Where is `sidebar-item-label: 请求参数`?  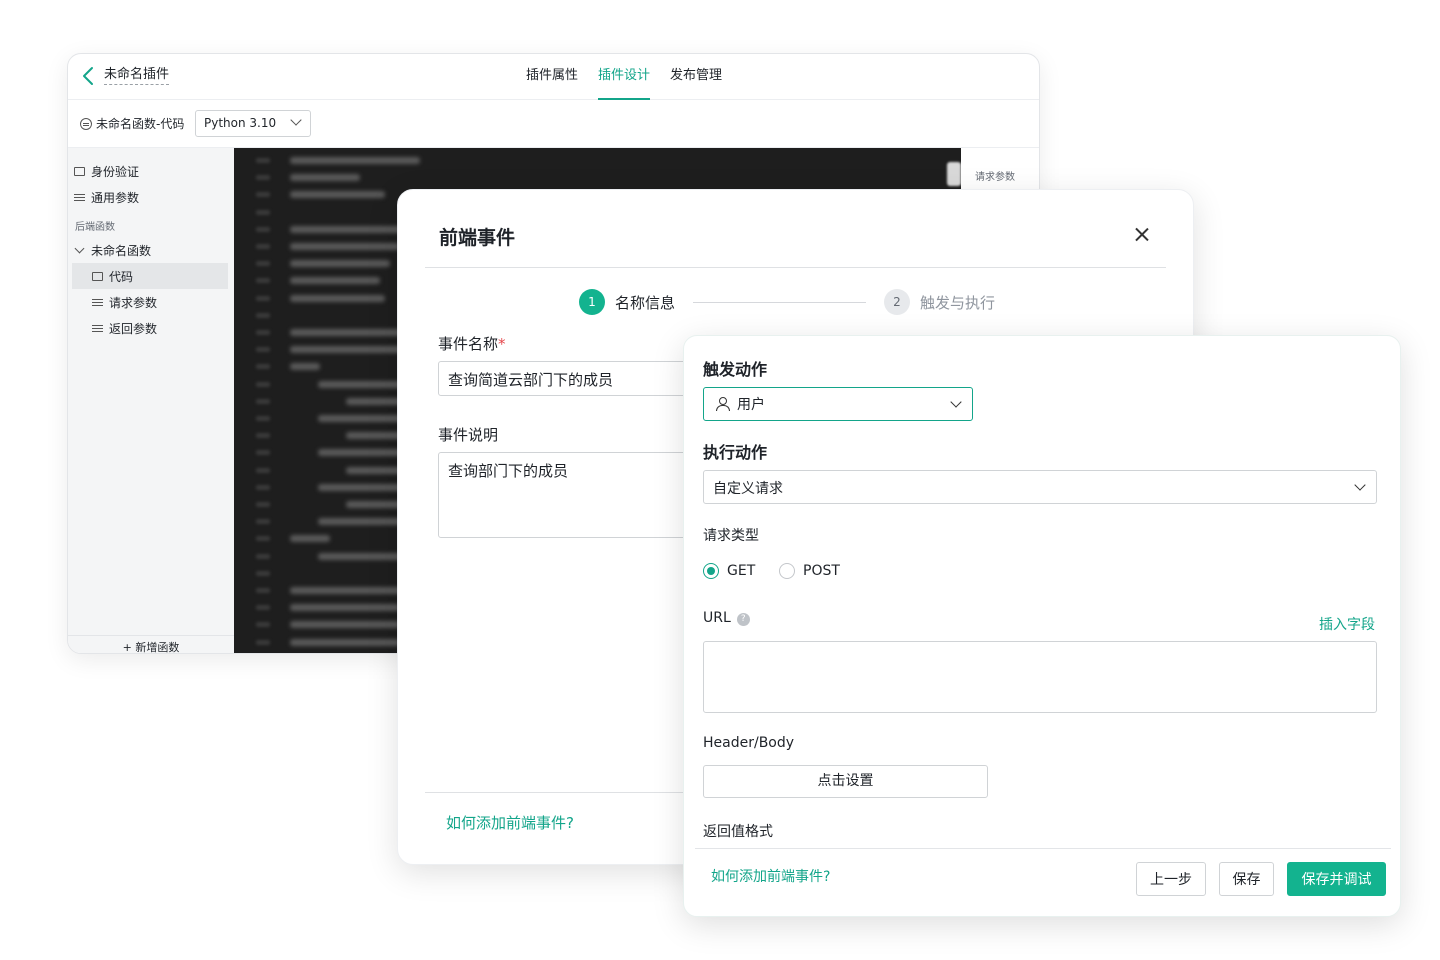 sidebar-item-label: 请求参数 is located at coordinates (133, 302).